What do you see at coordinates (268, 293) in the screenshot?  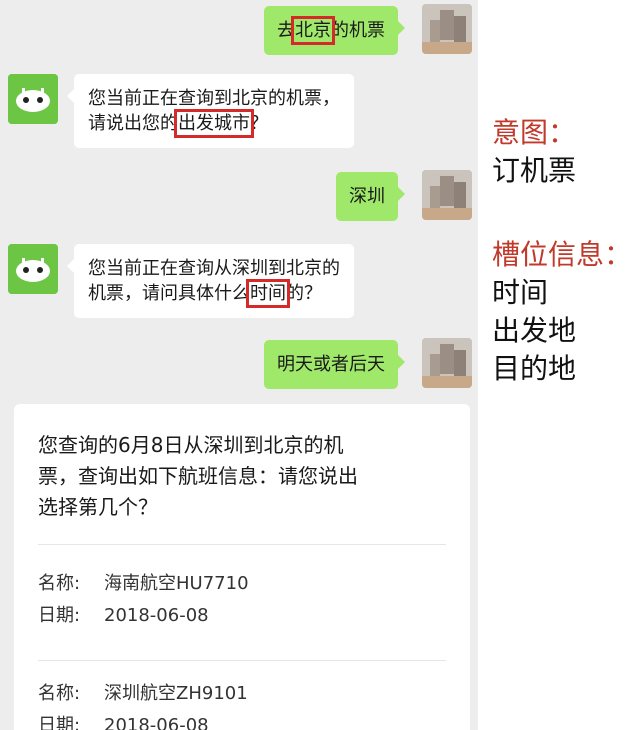 I see `highlighted-time: 时间` at bounding box center [268, 293].